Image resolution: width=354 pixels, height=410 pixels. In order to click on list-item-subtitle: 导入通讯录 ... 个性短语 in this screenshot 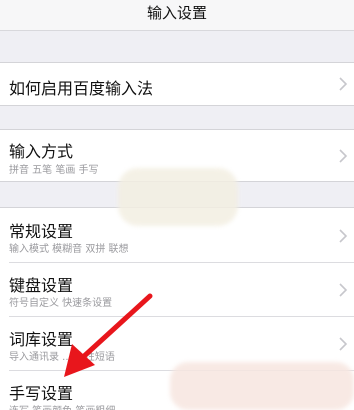, I will do `click(62, 357)`.